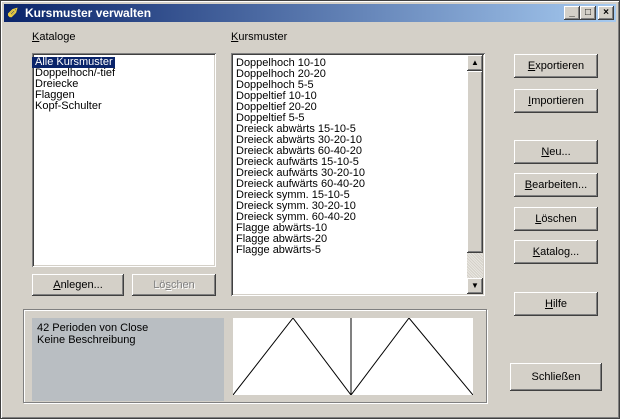 This screenshot has width=620, height=419. What do you see at coordinates (13, 13) in the screenshot?
I see `app-icon: ✐` at bounding box center [13, 13].